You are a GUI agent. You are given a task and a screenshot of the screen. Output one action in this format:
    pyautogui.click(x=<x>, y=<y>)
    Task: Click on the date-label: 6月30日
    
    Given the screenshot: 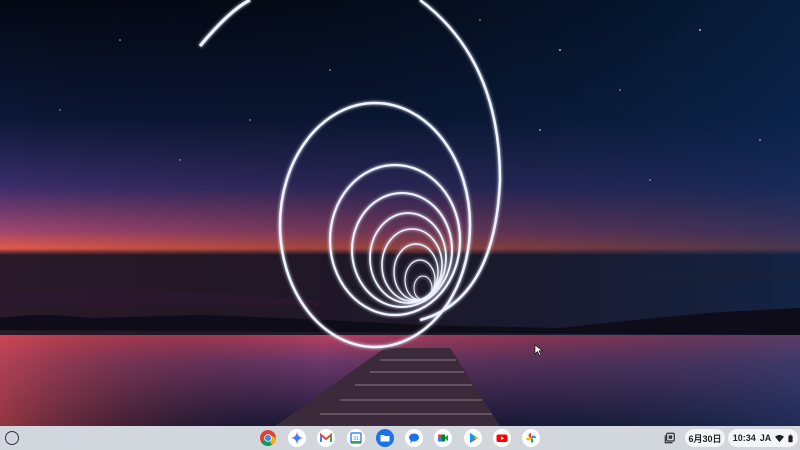 What is the action you would take?
    pyautogui.click(x=705, y=438)
    